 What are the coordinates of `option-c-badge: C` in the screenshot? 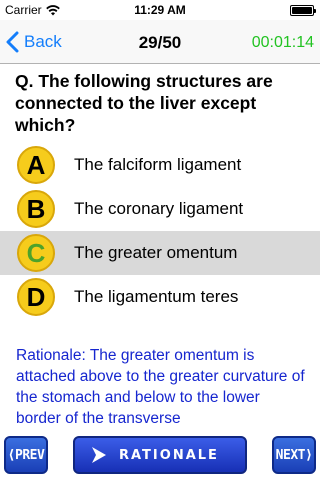 It's located at (36, 253).